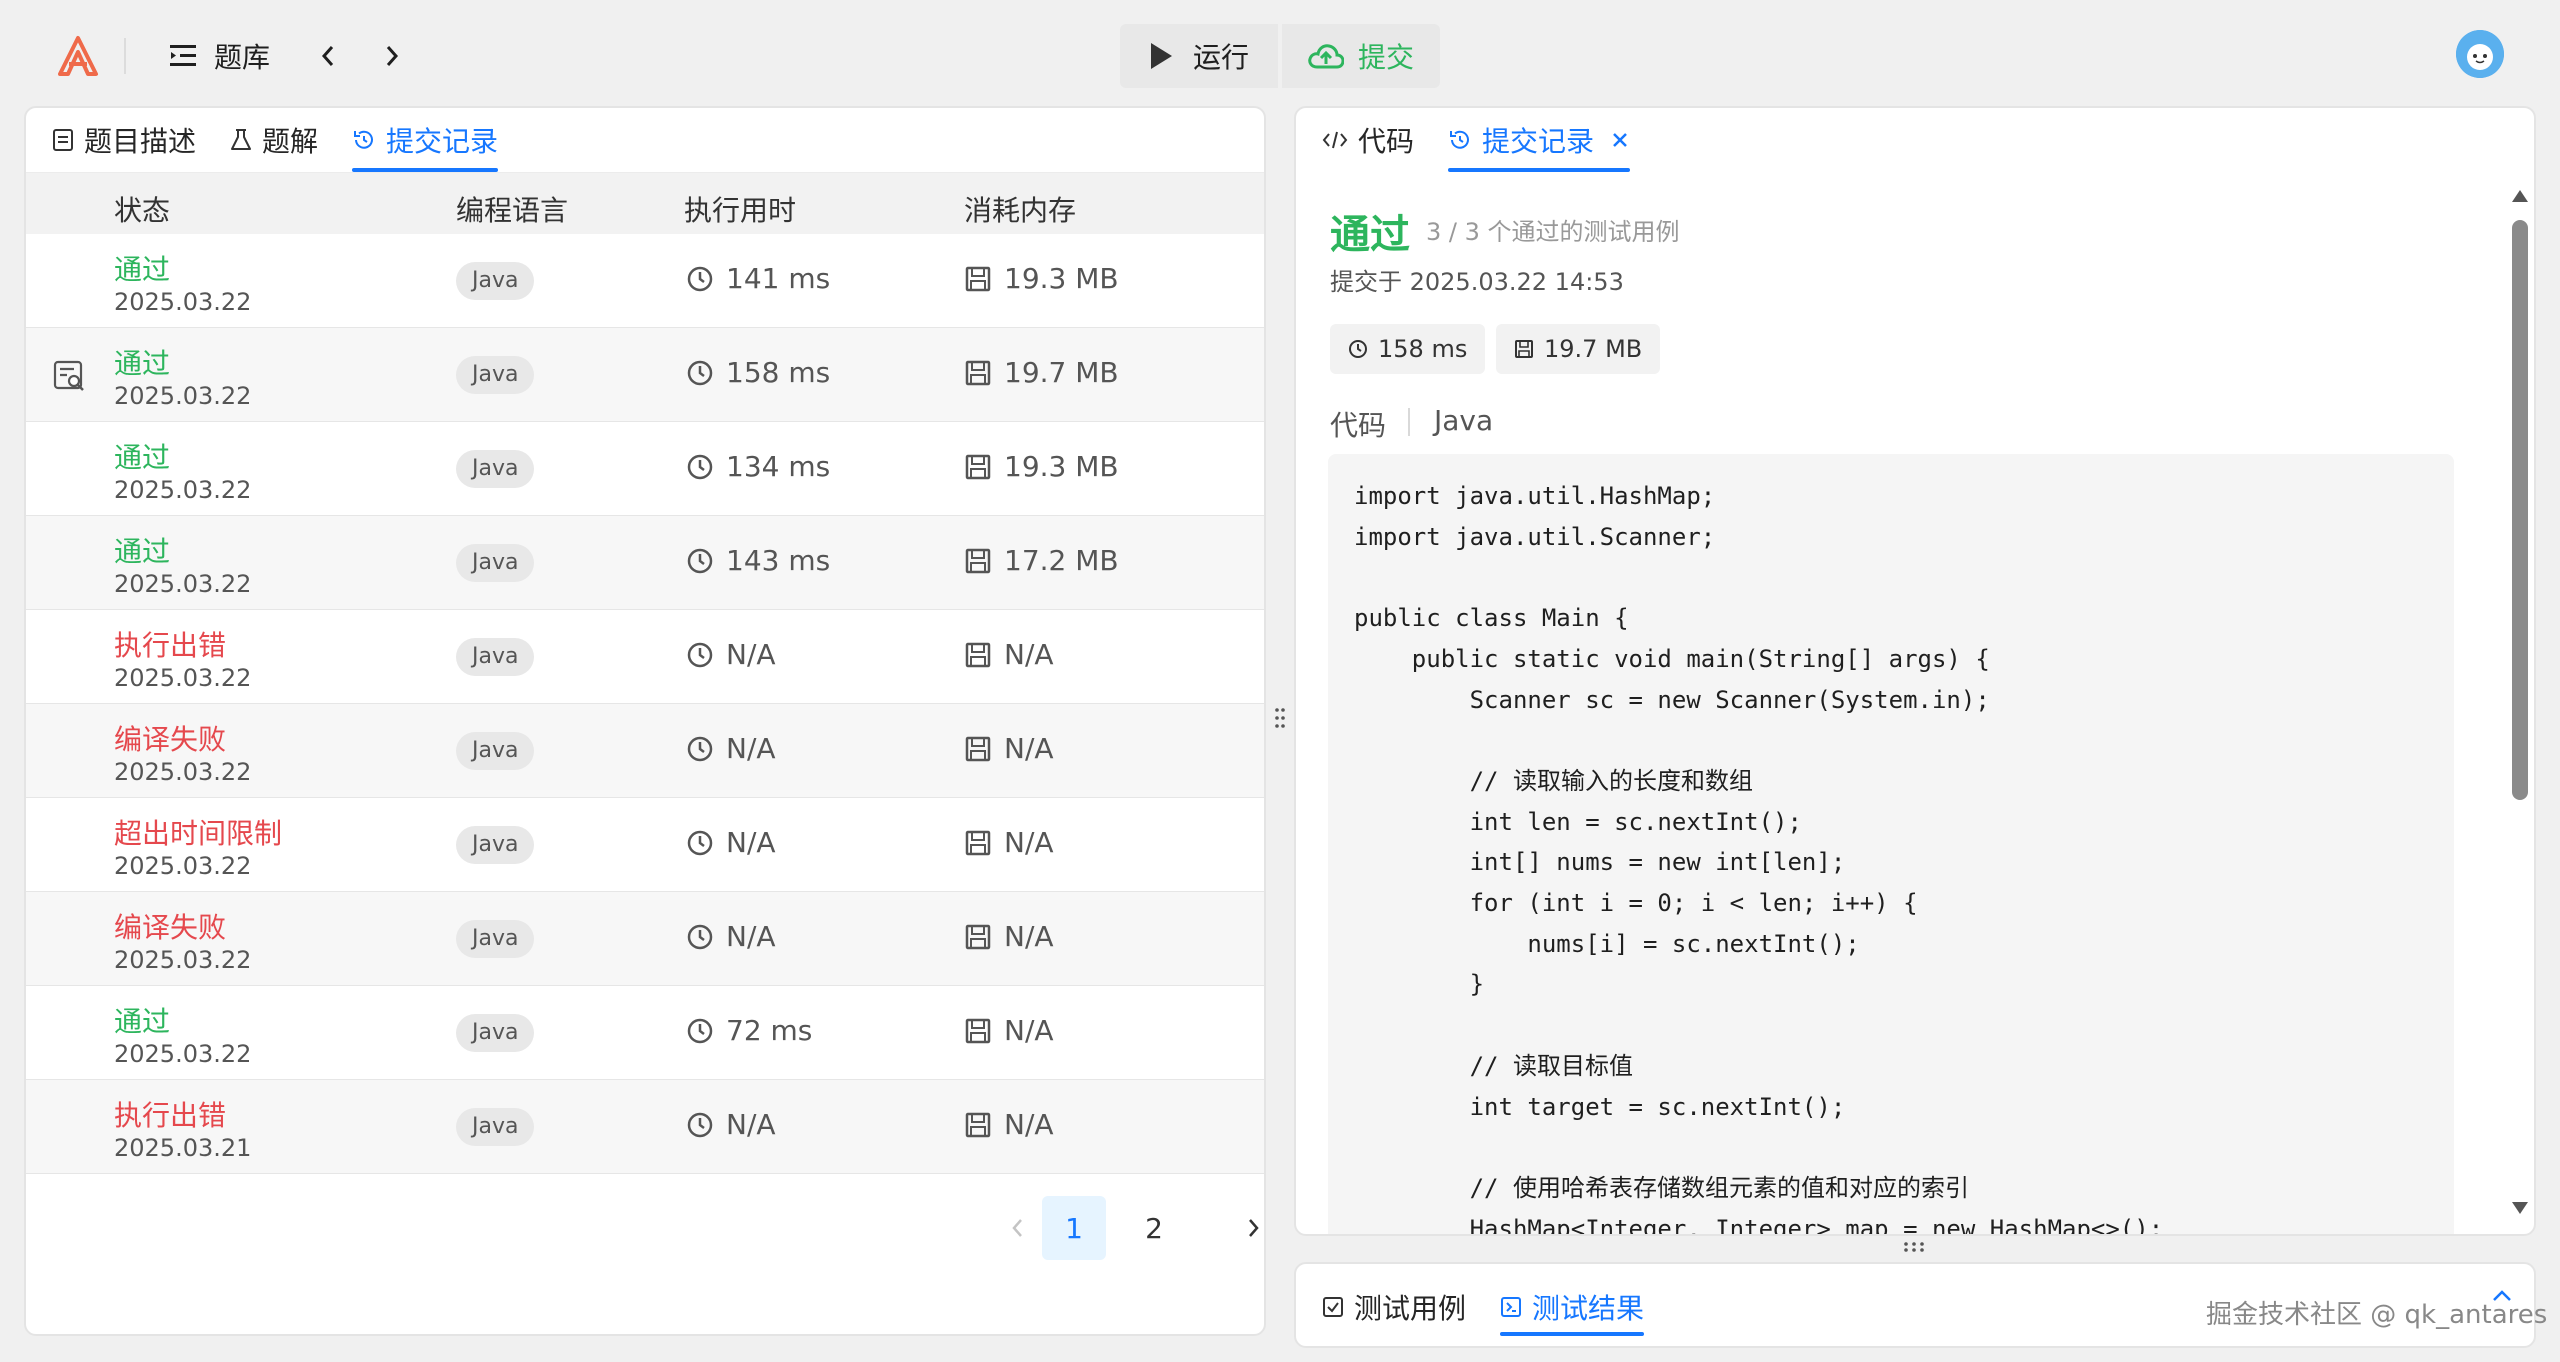 This screenshot has height=1362, width=2560. What do you see at coordinates (1029, 654) in the screenshot?
I see `memory-value: N/A` at bounding box center [1029, 654].